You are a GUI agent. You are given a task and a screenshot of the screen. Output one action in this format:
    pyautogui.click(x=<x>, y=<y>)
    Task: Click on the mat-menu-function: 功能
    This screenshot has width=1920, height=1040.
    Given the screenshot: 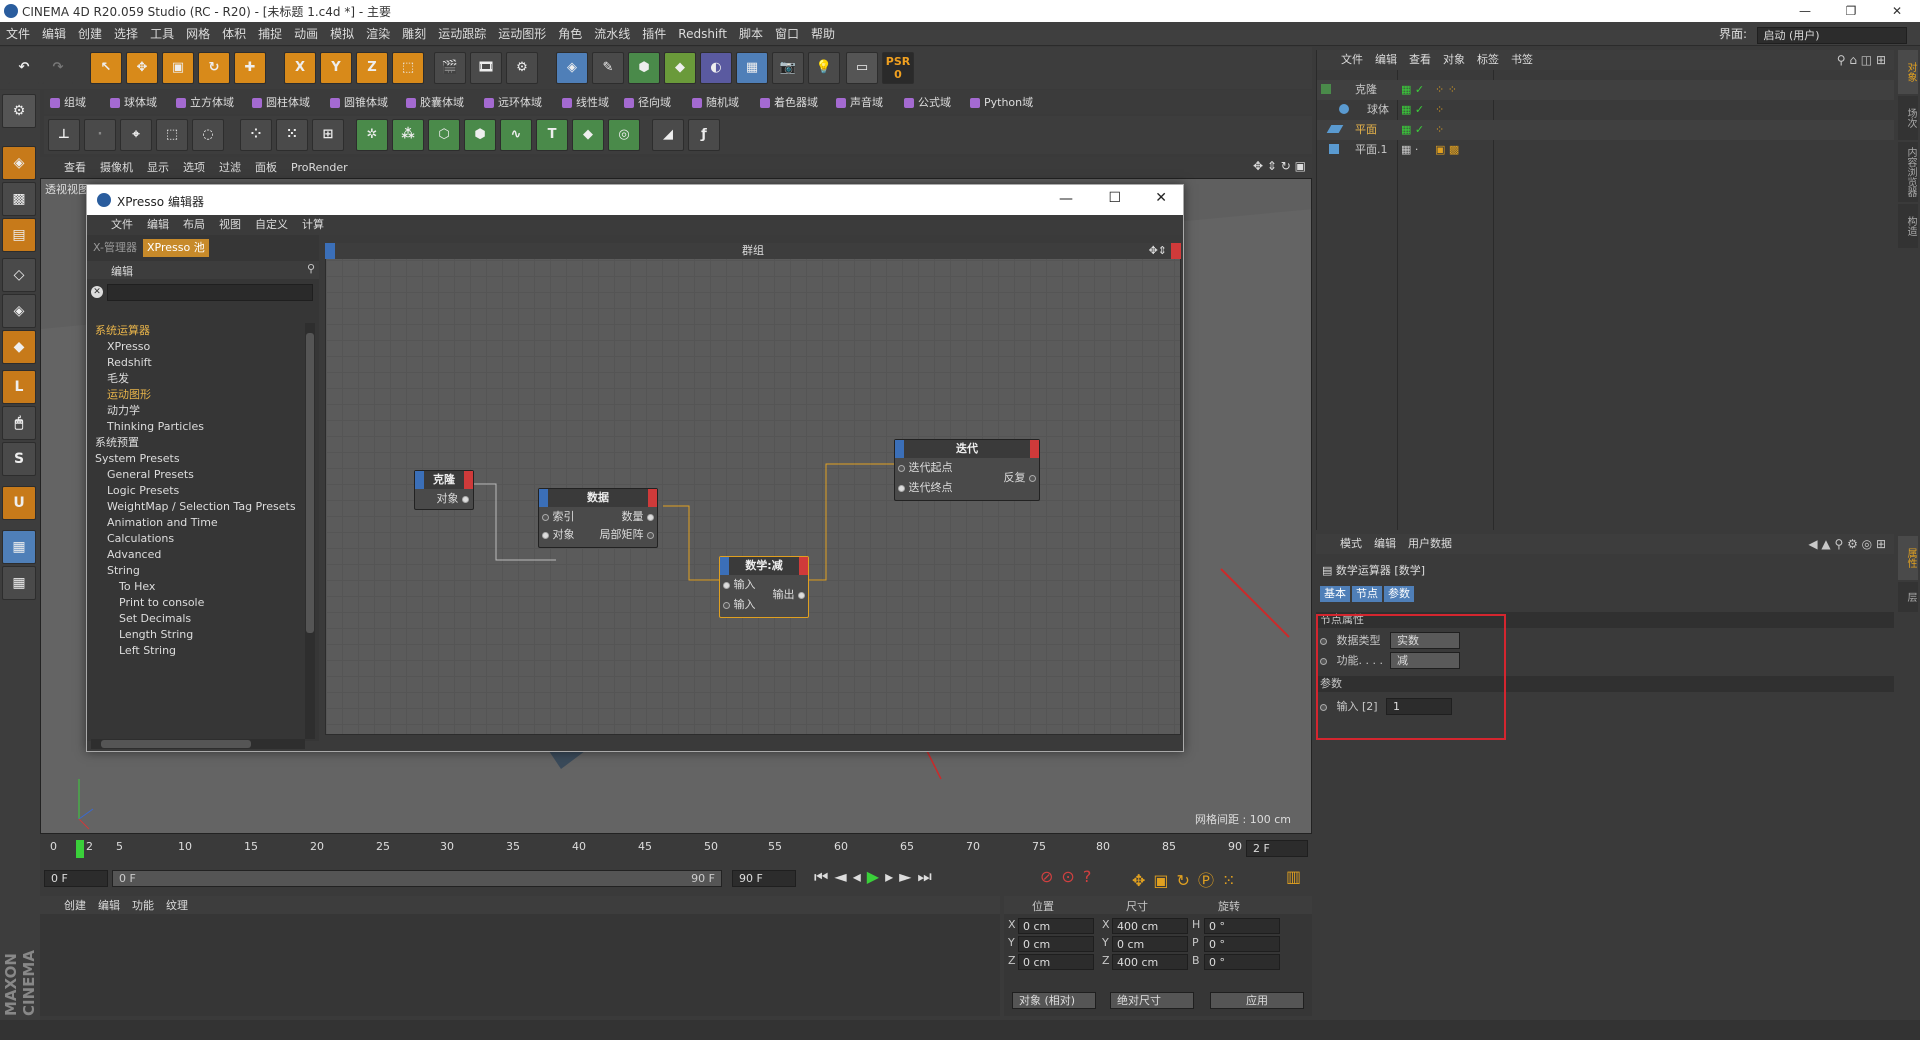 What is the action you would take?
    pyautogui.click(x=143, y=906)
    